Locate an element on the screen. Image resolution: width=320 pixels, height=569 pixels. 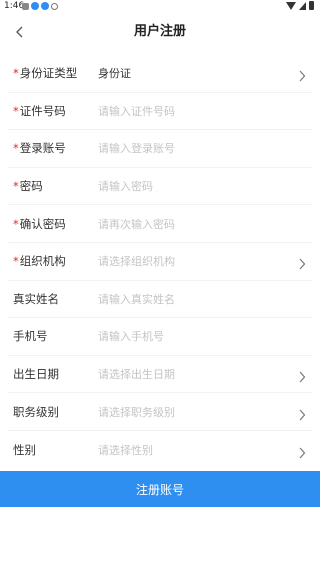
field-input: 请再次输入密码 is located at coordinates (136, 224).